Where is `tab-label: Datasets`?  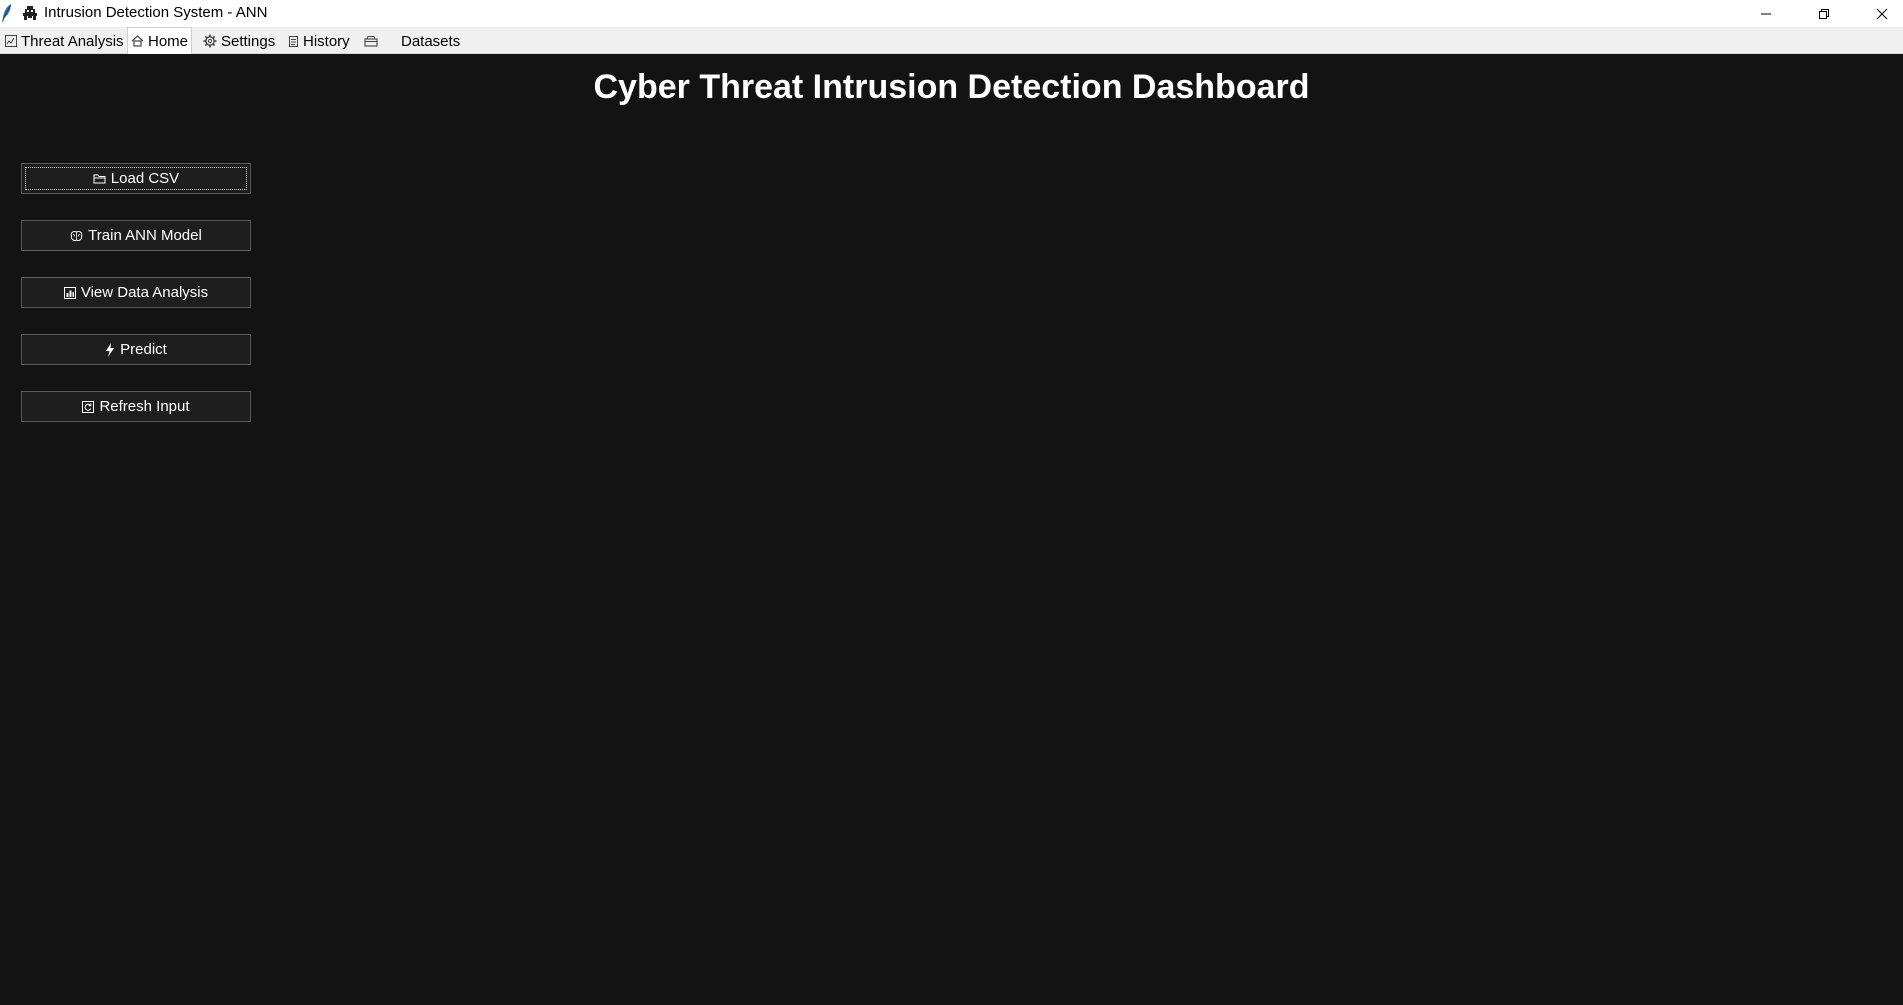 tab-label: Datasets is located at coordinates (431, 41).